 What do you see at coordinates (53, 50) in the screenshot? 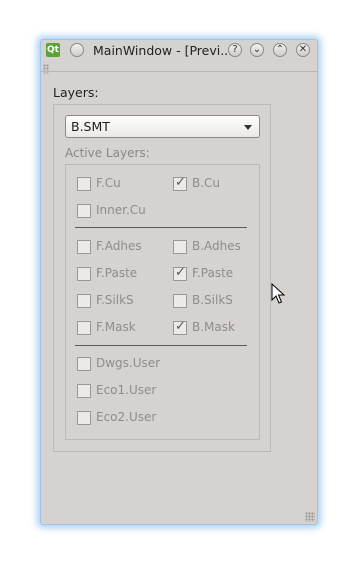
I see `qt-app-icon: Qt` at bounding box center [53, 50].